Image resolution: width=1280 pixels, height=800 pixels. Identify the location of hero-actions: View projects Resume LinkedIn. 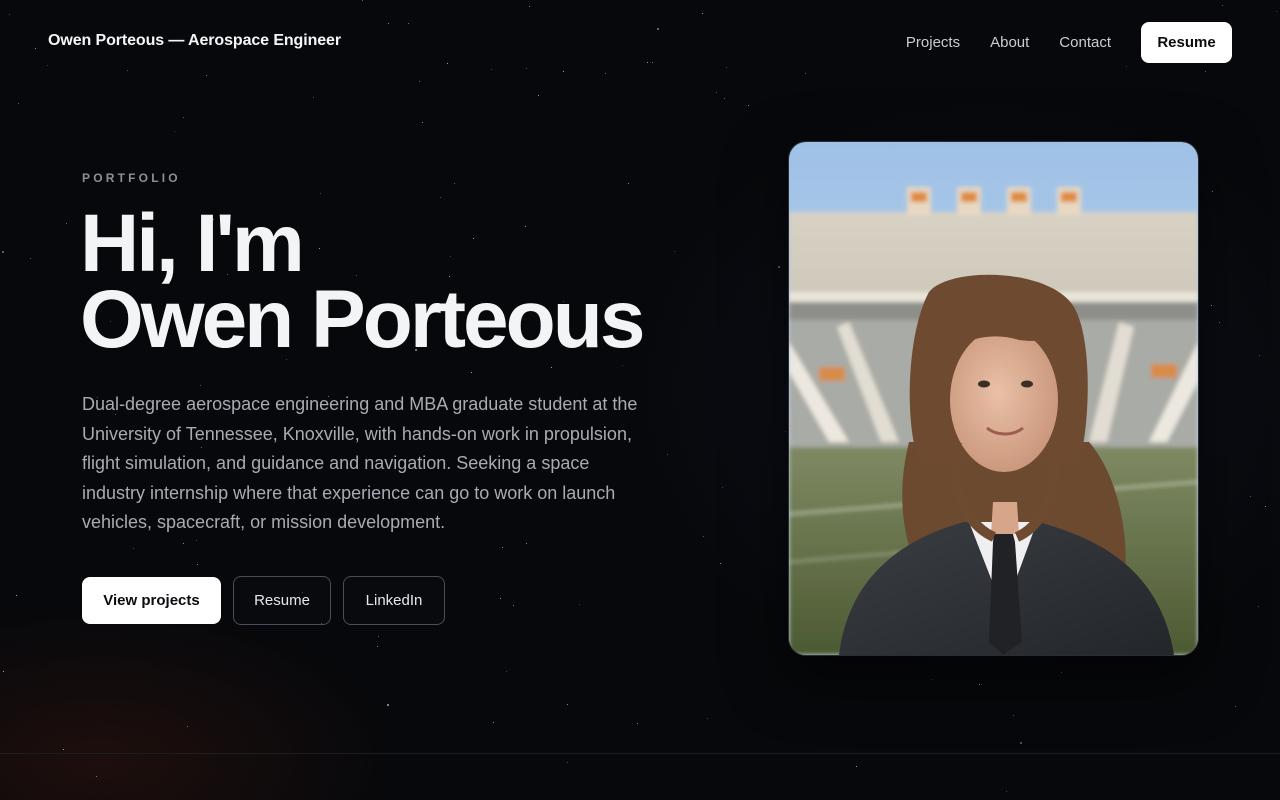
(263, 600).